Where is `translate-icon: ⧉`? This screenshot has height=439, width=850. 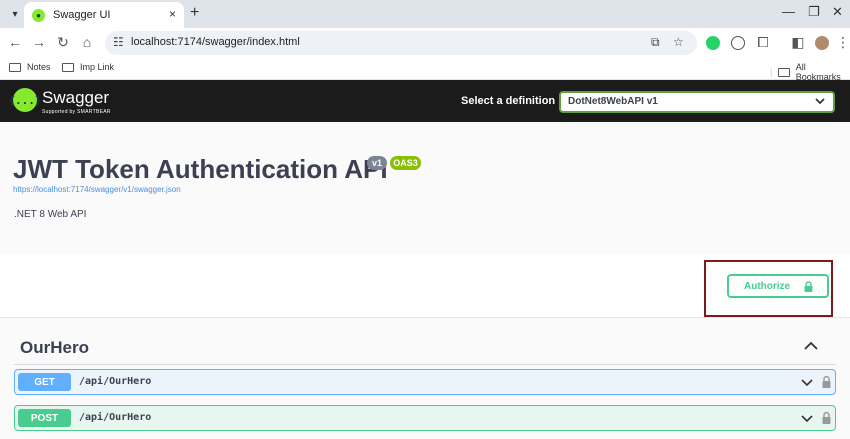 translate-icon: ⧉ is located at coordinates (655, 42).